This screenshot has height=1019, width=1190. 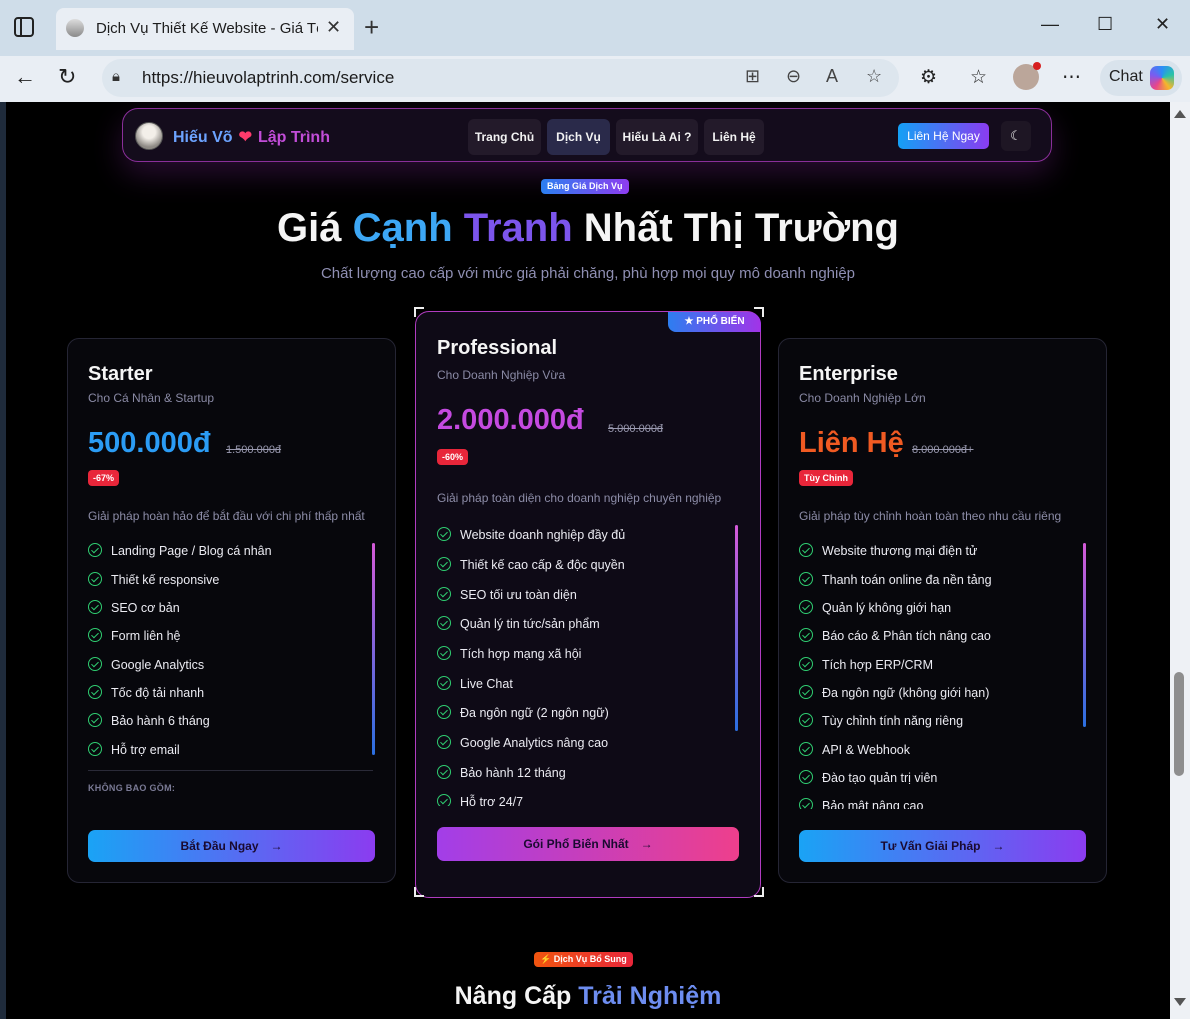 I want to click on scroll-down-icon, so click(x=1180, y=1002).